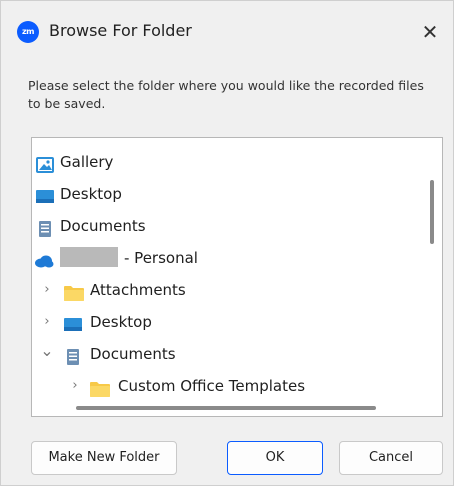 The width and height of the screenshot is (454, 486). What do you see at coordinates (28, 32) in the screenshot?
I see `zoom-app-icon: zm` at bounding box center [28, 32].